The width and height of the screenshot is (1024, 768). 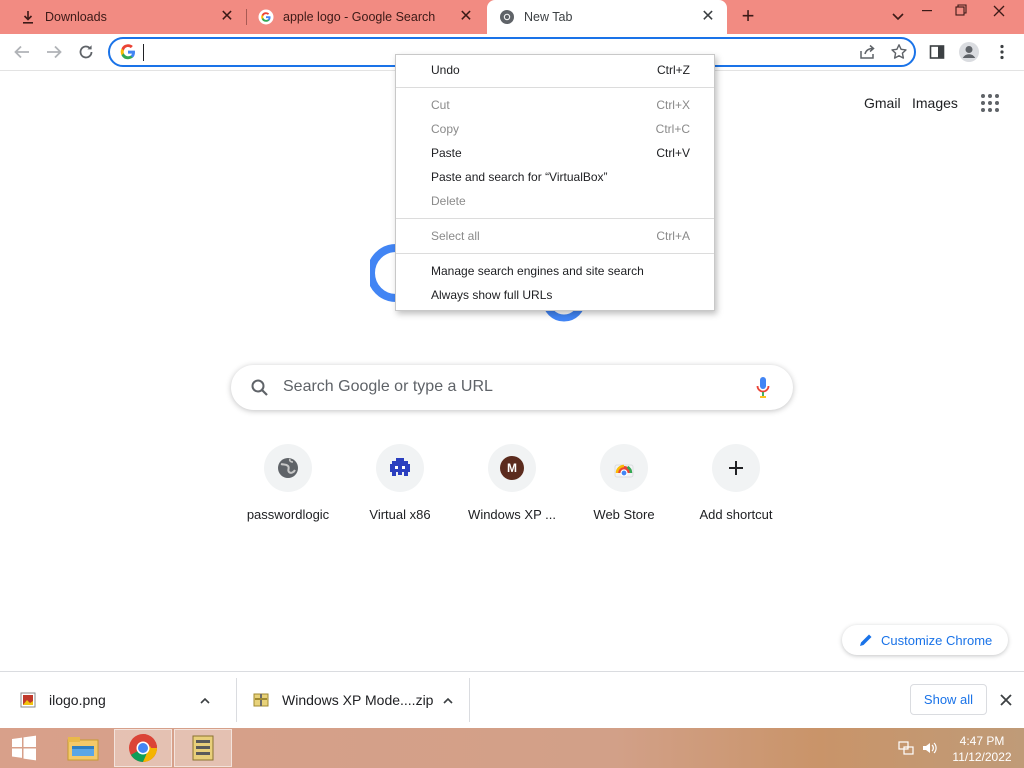 What do you see at coordinates (492, 295) in the screenshot?
I see `menu-item-label: Always show full URLs` at bounding box center [492, 295].